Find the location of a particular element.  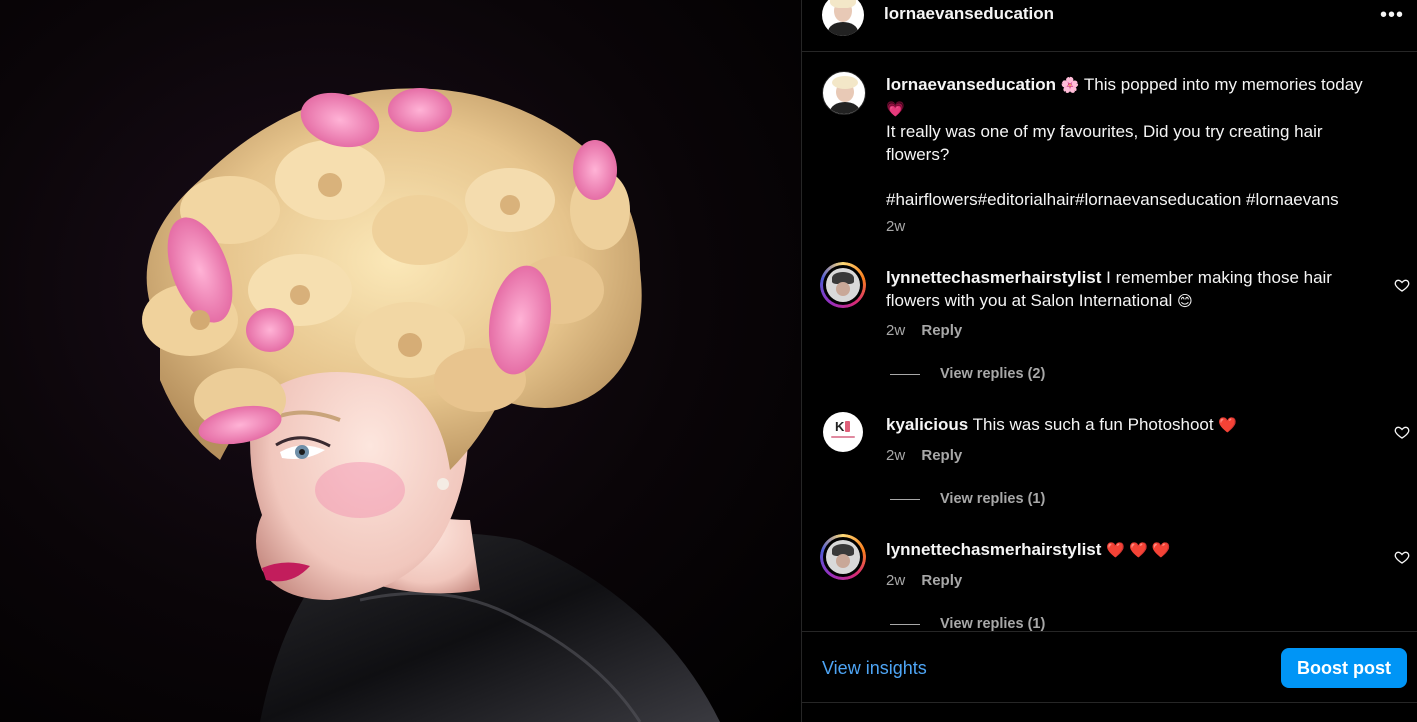

caption-meta: 2w is located at coordinates (895, 226).